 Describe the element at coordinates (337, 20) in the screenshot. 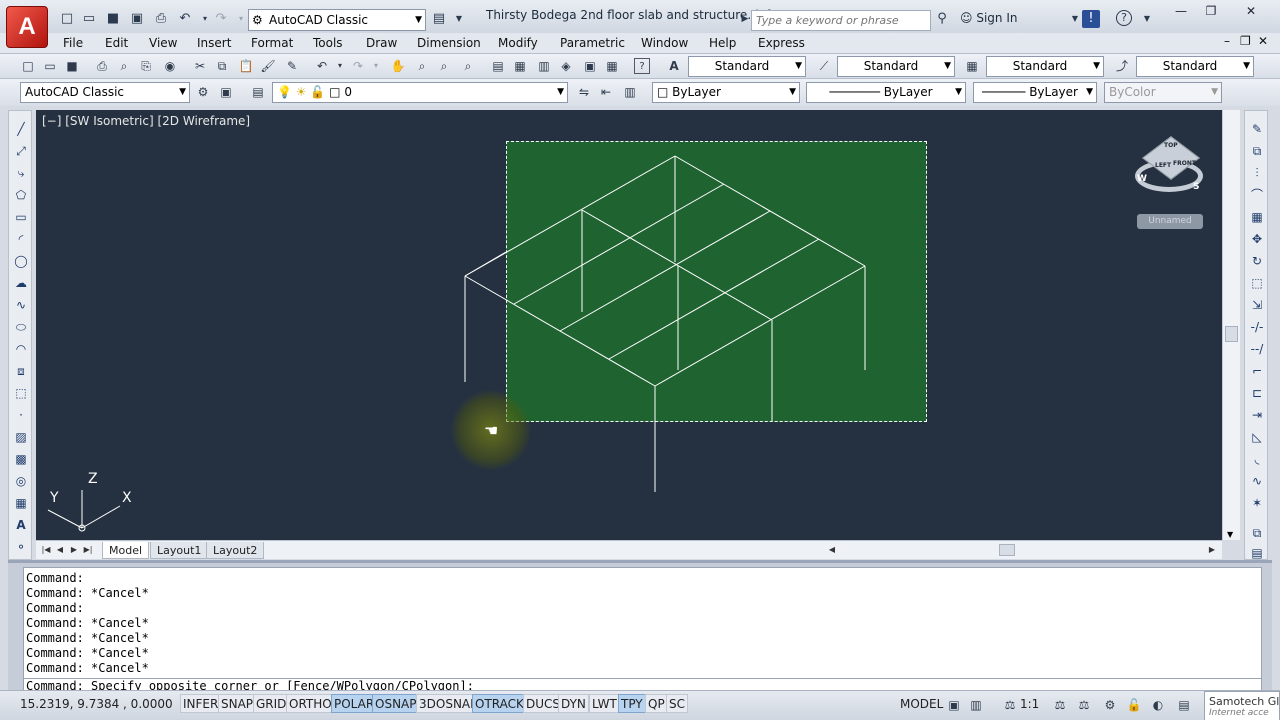

I see `workspace-switcher: ⚙ AutoCAD Classic ▼` at that location.